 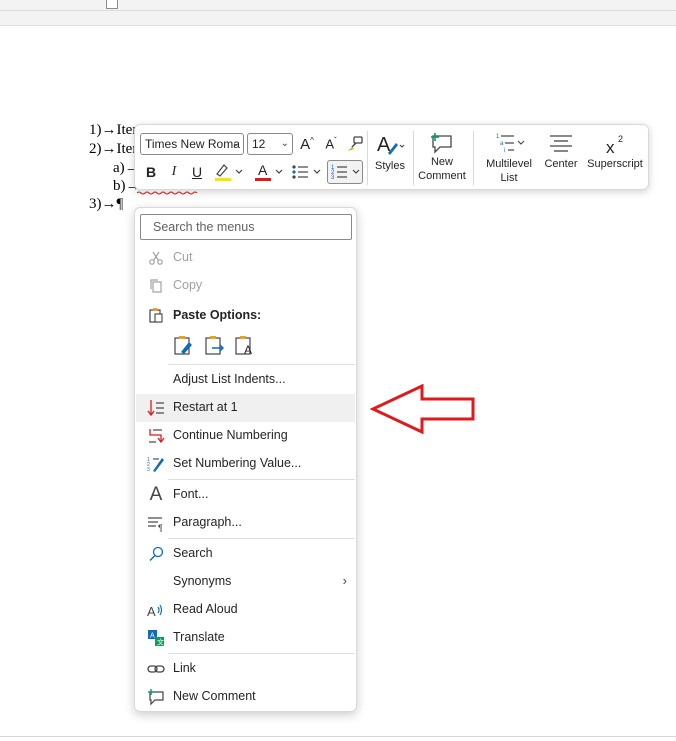 I want to click on svg-text: a, so click(x=502, y=144).